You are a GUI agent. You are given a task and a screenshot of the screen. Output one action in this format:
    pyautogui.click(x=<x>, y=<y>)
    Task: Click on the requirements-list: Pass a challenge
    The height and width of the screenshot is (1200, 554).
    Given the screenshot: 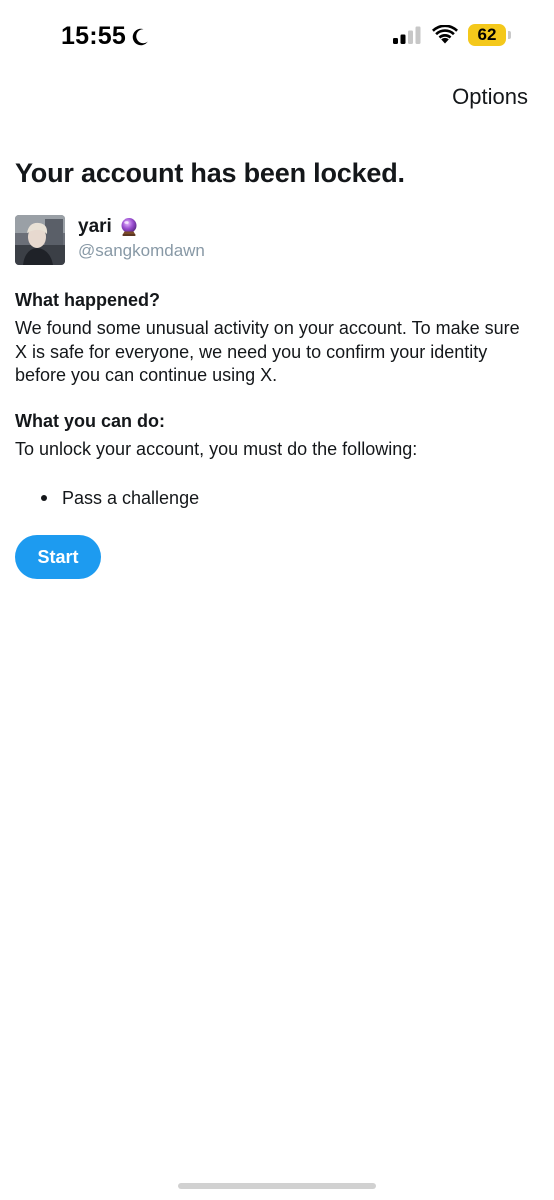 What is the action you would take?
    pyautogui.click(x=107, y=498)
    